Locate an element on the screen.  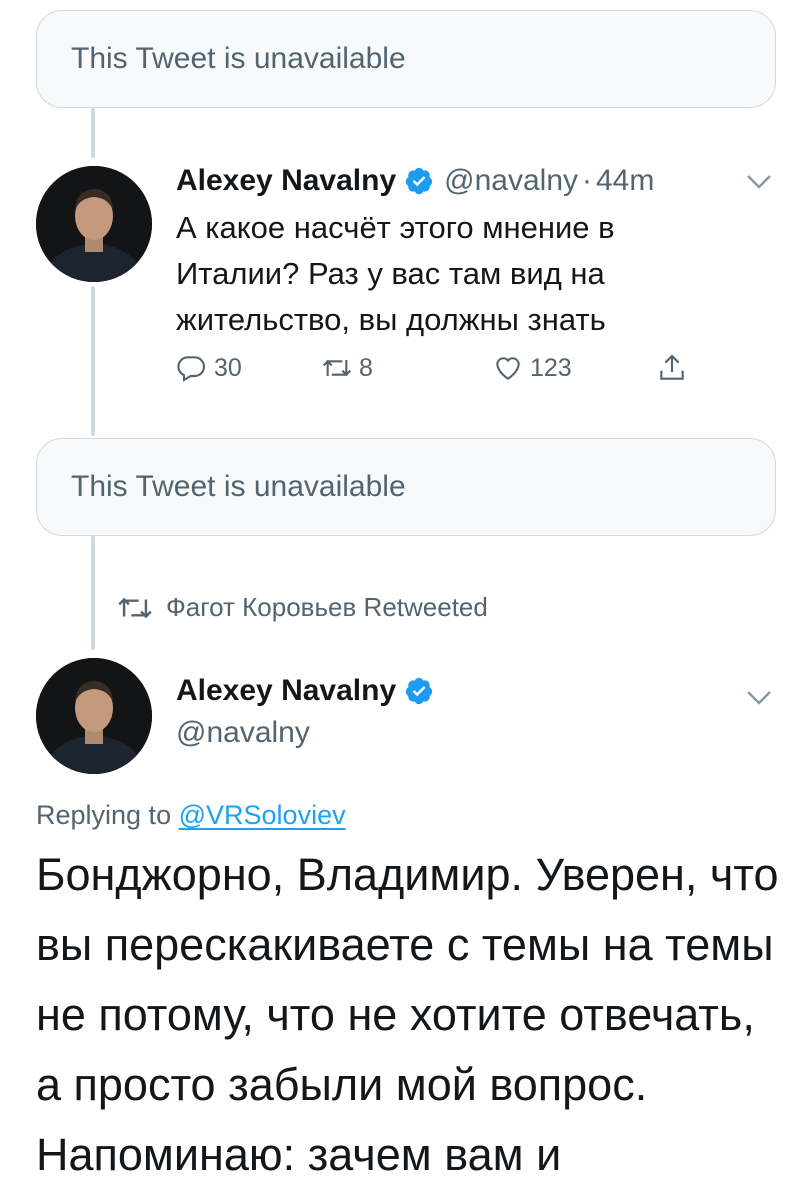
retweeted-by-row: Фагот Коровьев Retweeted is located at coordinates (303, 607).